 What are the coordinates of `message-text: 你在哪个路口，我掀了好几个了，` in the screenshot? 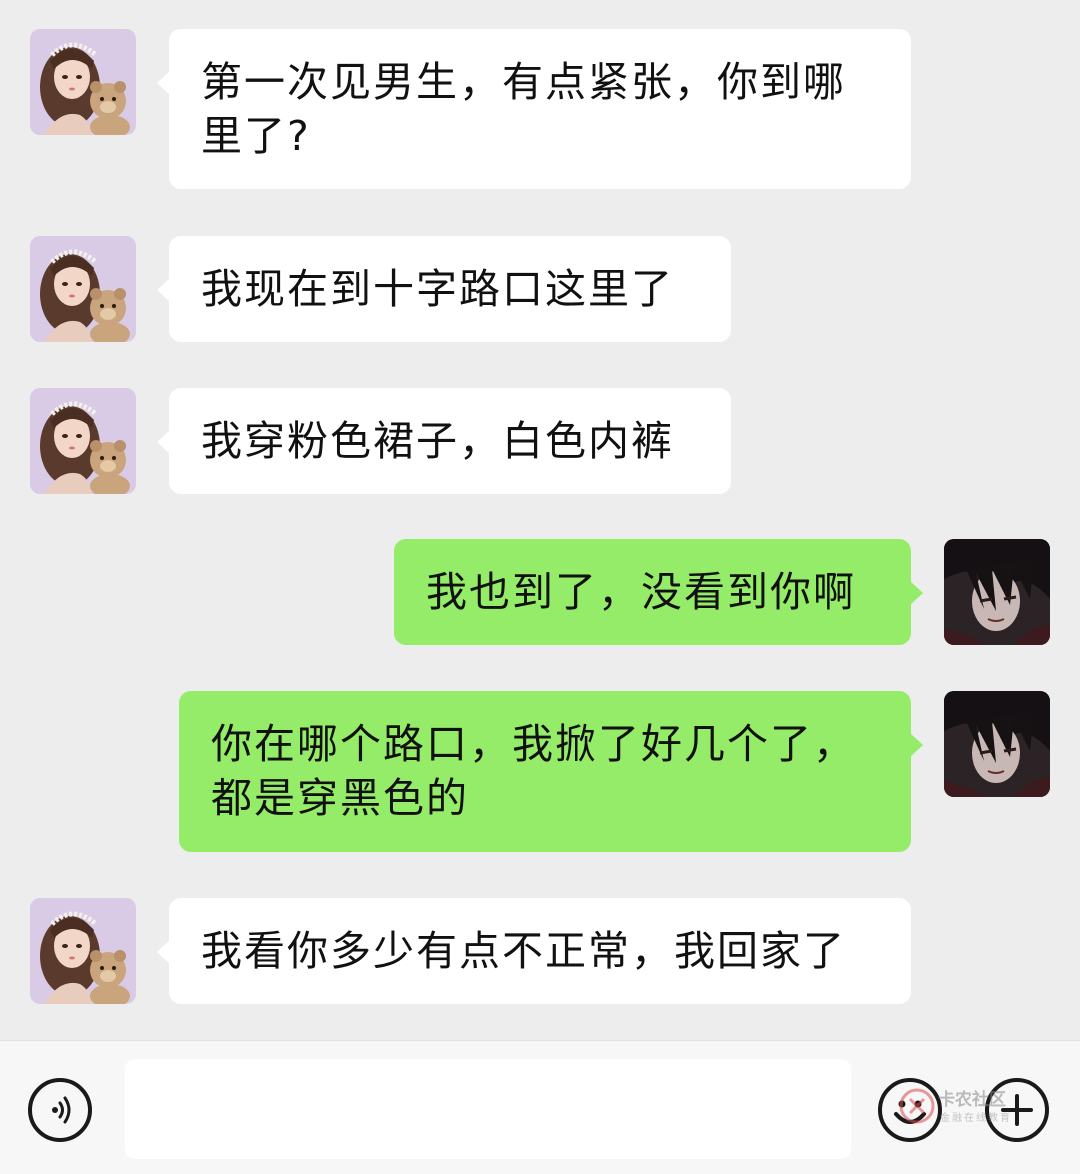 It's located at (533, 744).